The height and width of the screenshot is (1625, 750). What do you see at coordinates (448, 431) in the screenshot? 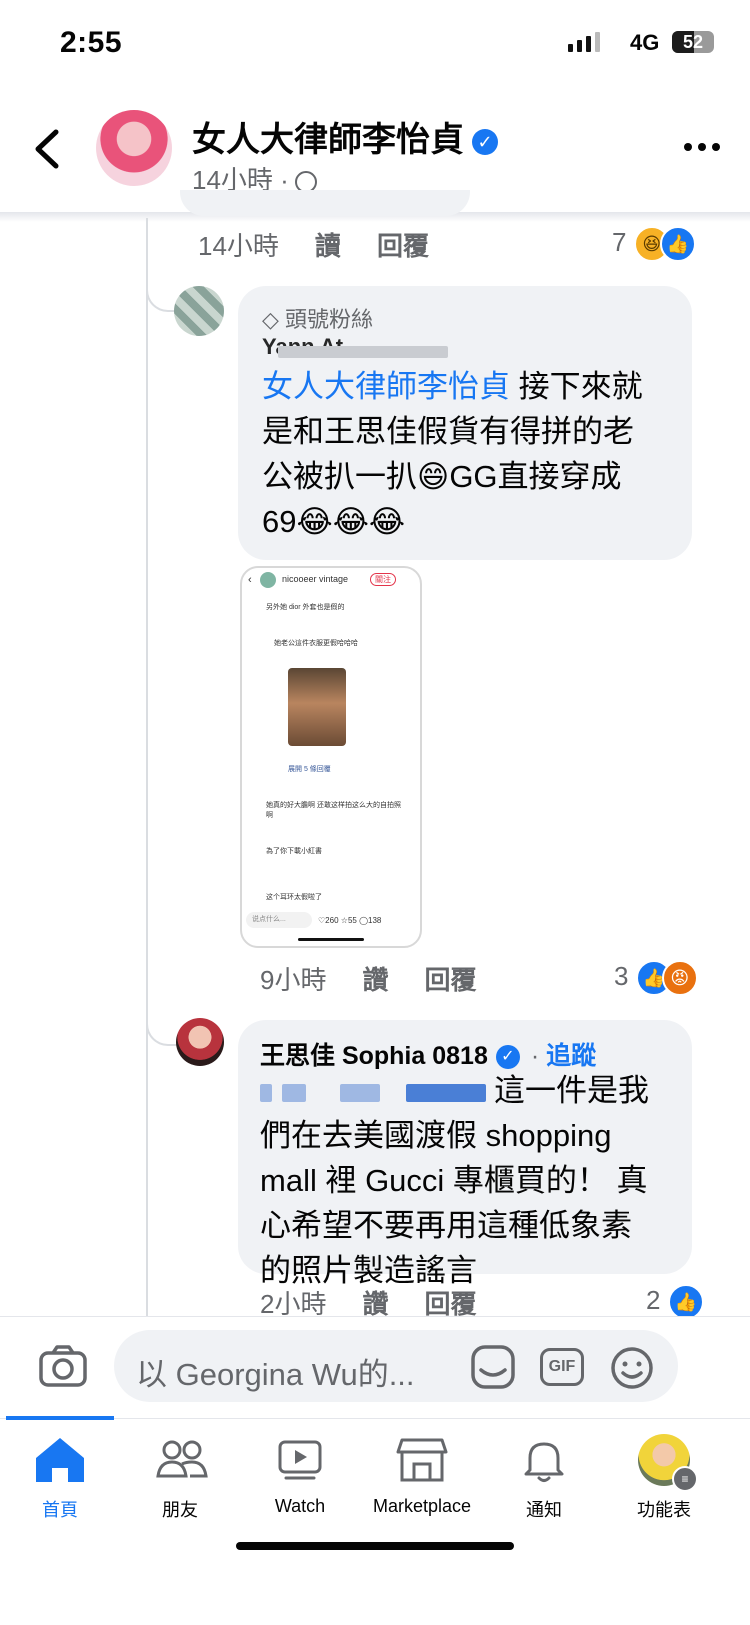
I see `comment-line: 是和王思佳假貨有得拼的老` at bounding box center [448, 431].